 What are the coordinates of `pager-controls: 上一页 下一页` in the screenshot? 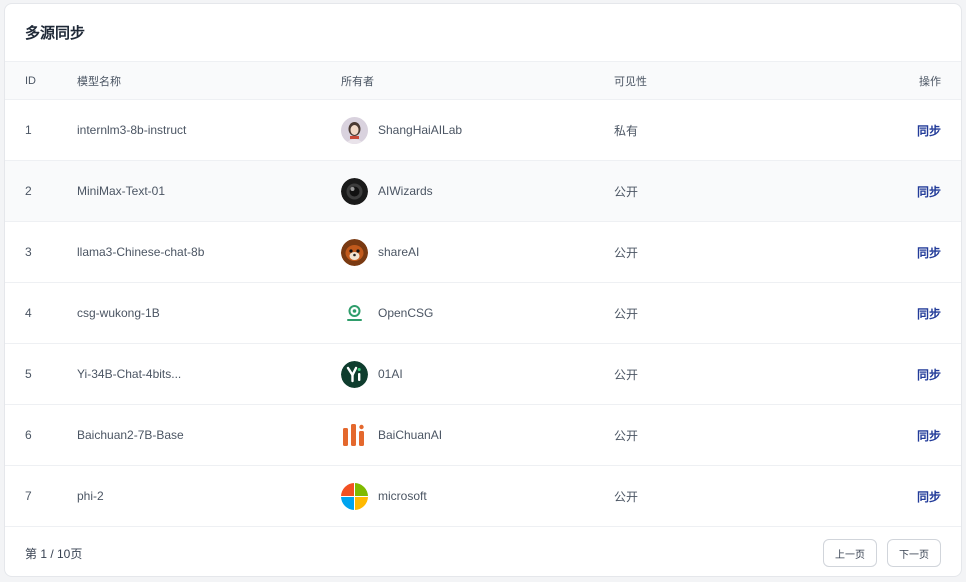 It's located at (882, 553).